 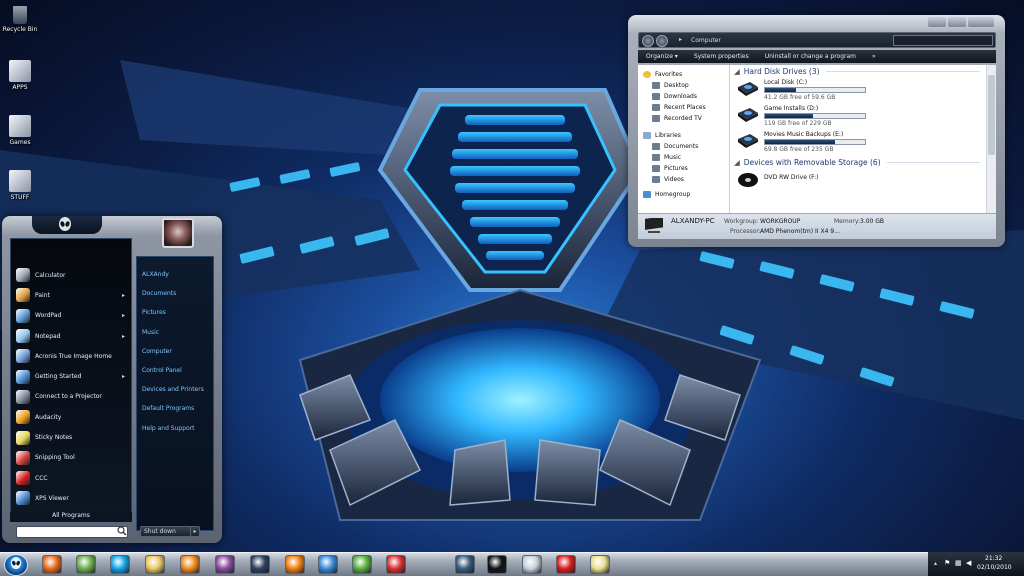 What do you see at coordinates (23, 275) in the screenshot?
I see `calculator-icon` at bounding box center [23, 275].